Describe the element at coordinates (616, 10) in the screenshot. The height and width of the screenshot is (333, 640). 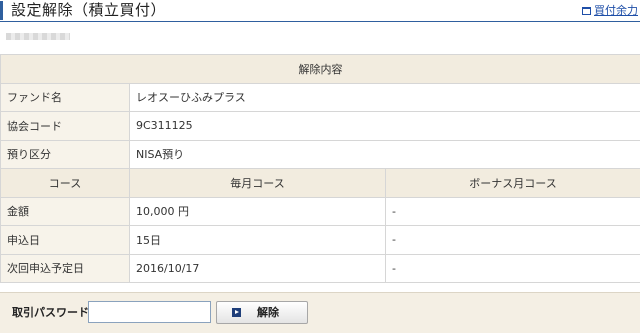
I see `buying-power-link-label: 買付余力` at that location.